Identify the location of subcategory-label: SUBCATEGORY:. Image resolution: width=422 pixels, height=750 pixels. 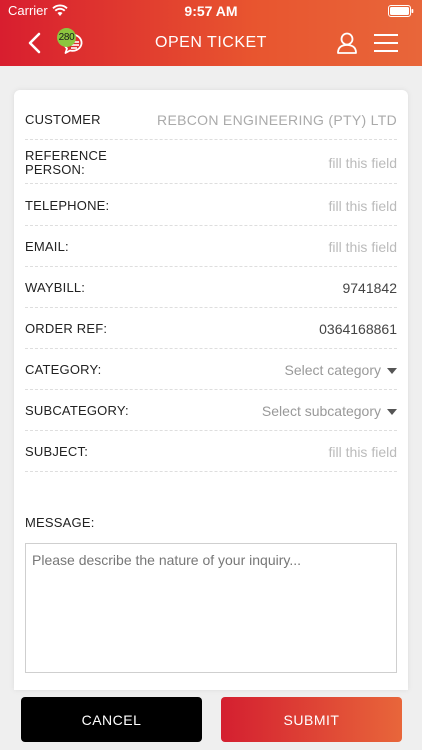
(77, 410).